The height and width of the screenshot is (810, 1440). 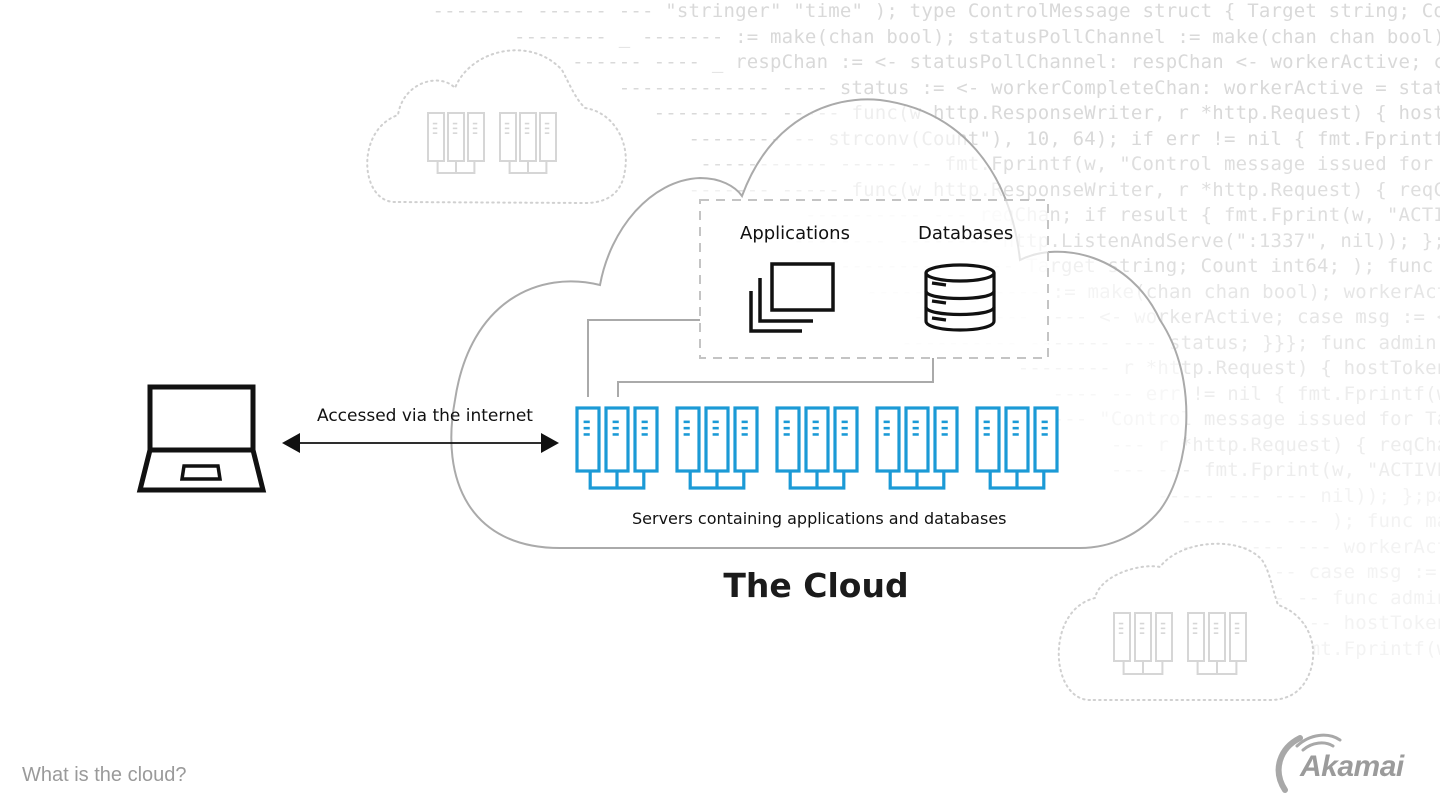 I want to click on applications-label: Applications, so click(x=795, y=233).